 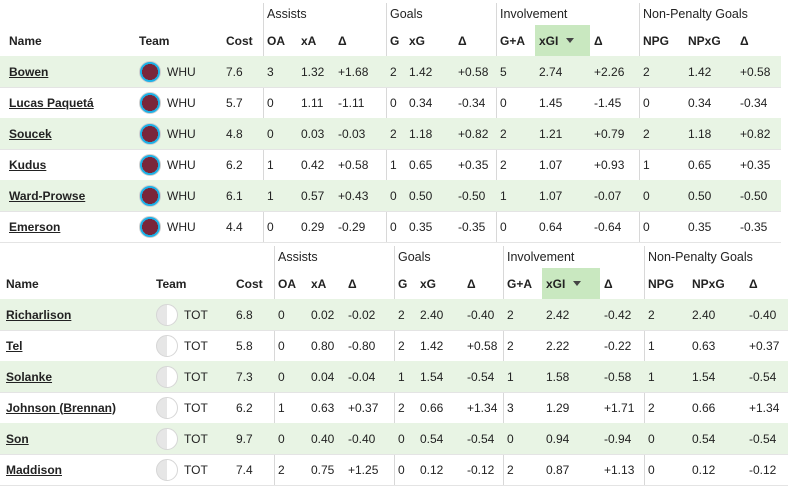 I want to click on col-xg: 0.50, so click(x=429, y=195).